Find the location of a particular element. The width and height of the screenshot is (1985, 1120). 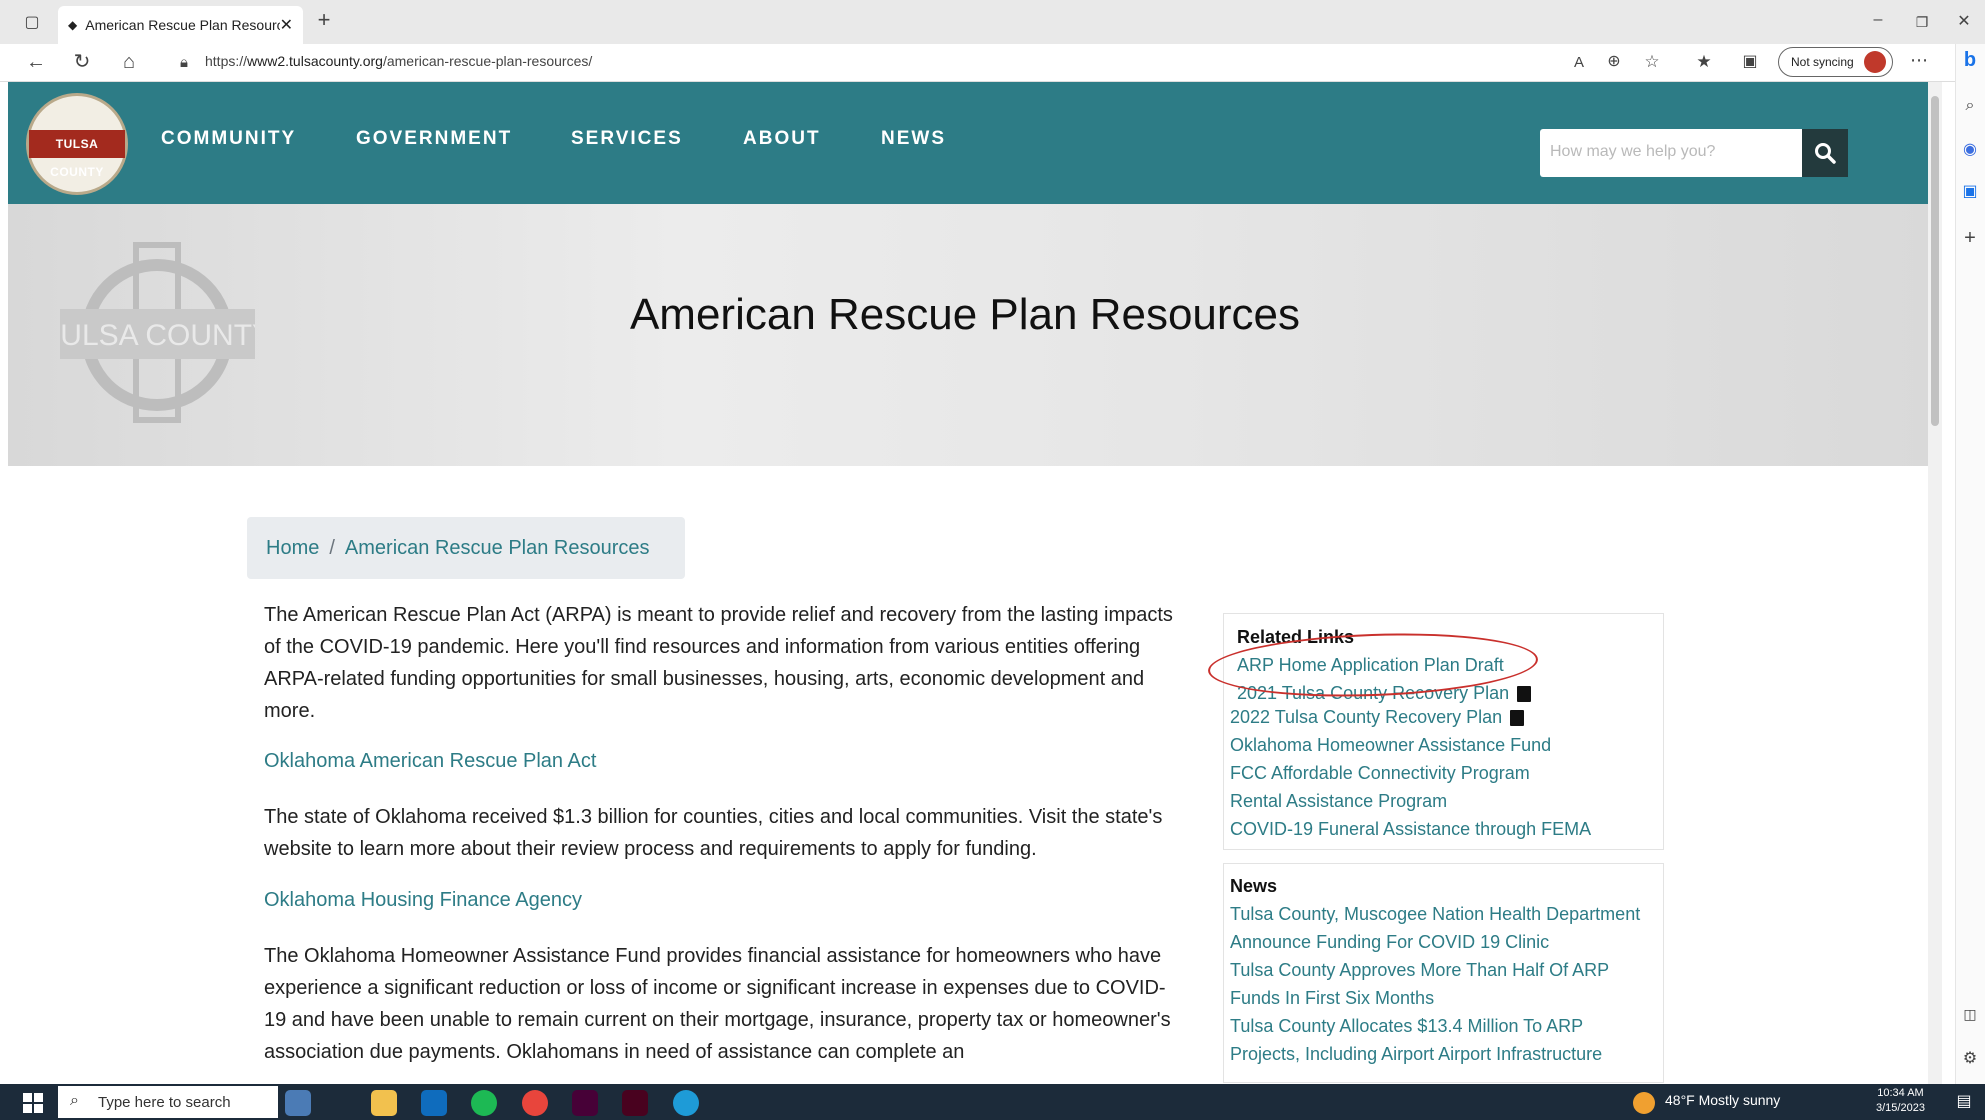

url-prefix: https:// is located at coordinates (226, 61).